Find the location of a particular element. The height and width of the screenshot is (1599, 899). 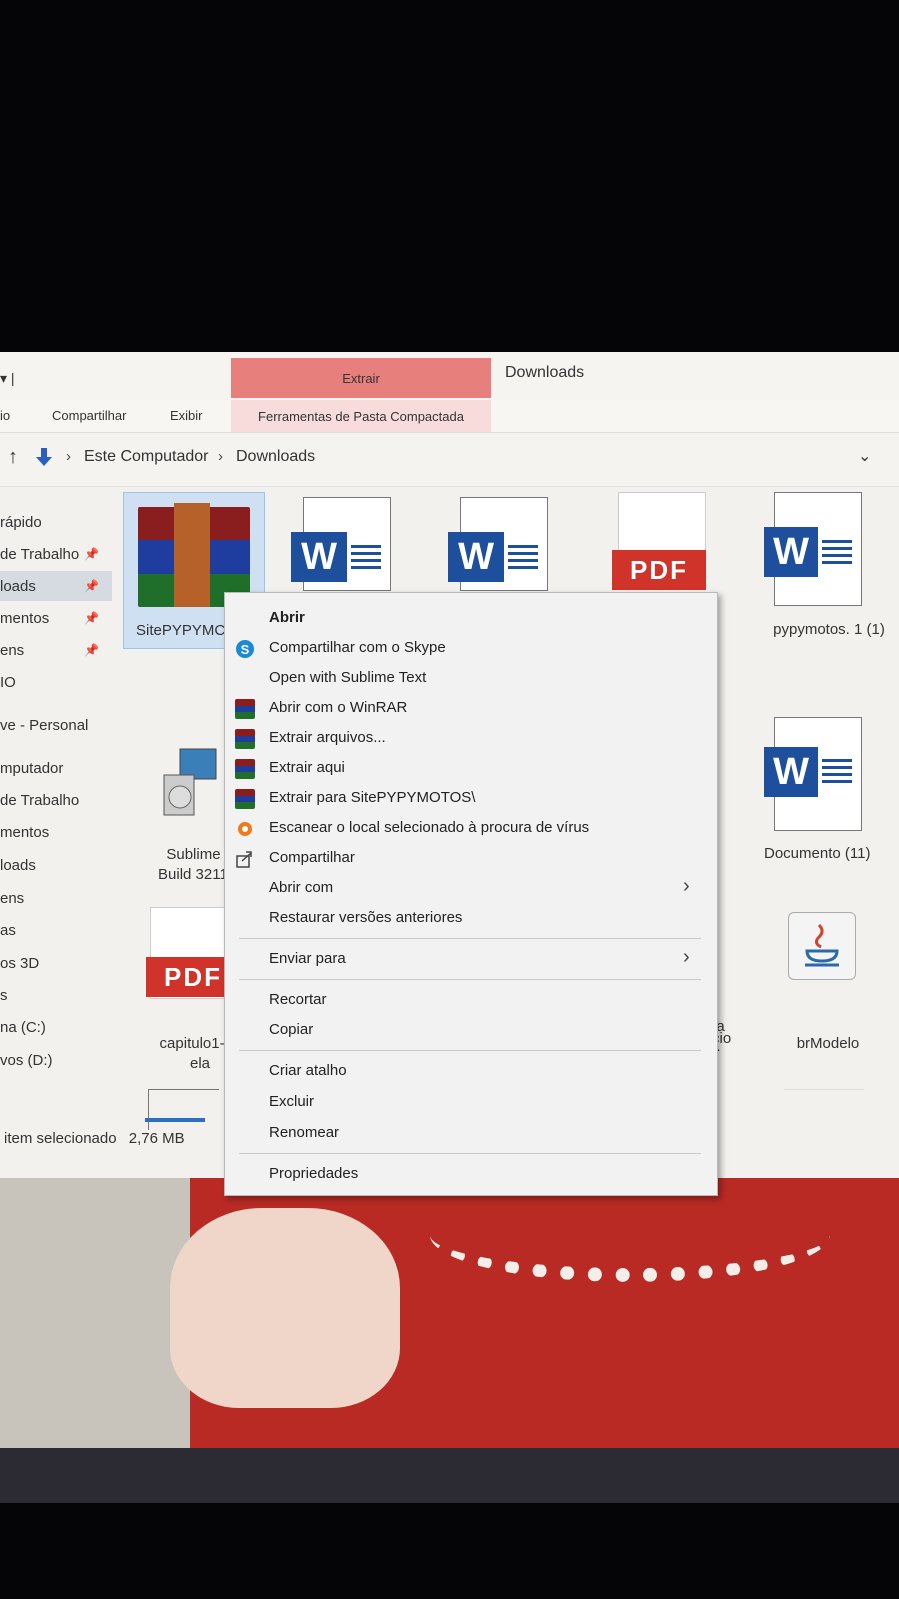

nav-item-downloads: loads 📌 is located at coordinates (56, 586).